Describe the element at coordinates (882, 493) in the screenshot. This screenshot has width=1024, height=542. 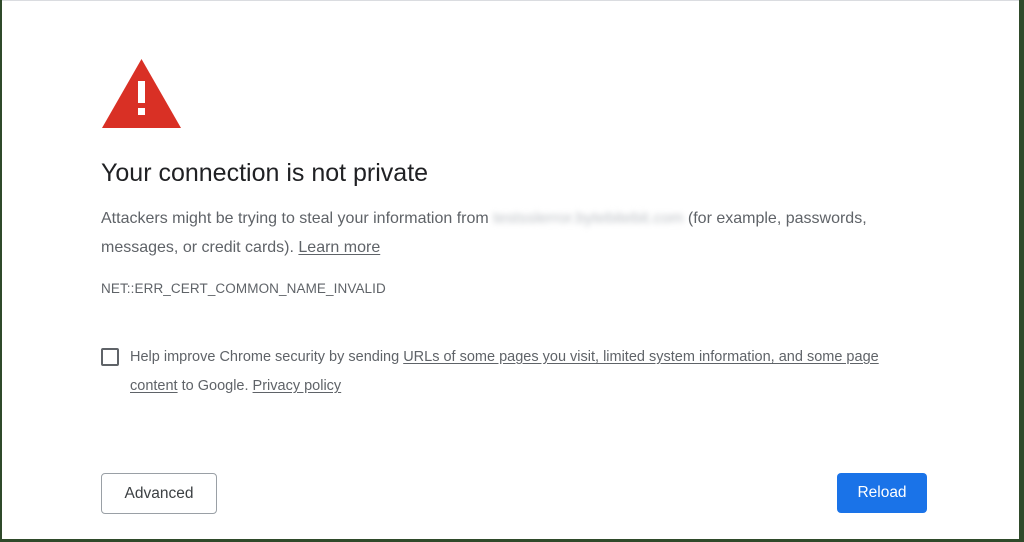
I see `reload-button: Reload` at that location.